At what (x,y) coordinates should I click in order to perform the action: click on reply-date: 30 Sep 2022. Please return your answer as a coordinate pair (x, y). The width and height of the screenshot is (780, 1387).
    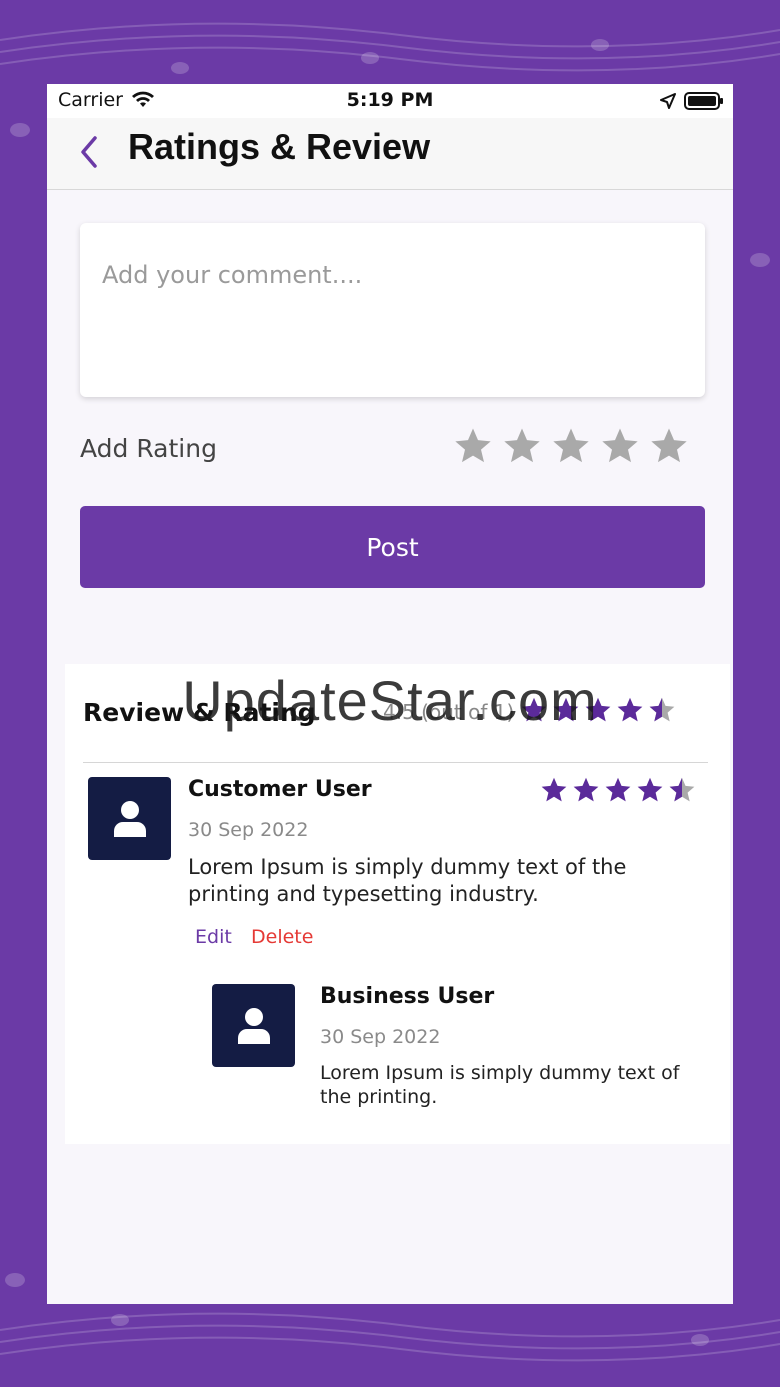
    Looking at the image, I should click on (380, 1037).